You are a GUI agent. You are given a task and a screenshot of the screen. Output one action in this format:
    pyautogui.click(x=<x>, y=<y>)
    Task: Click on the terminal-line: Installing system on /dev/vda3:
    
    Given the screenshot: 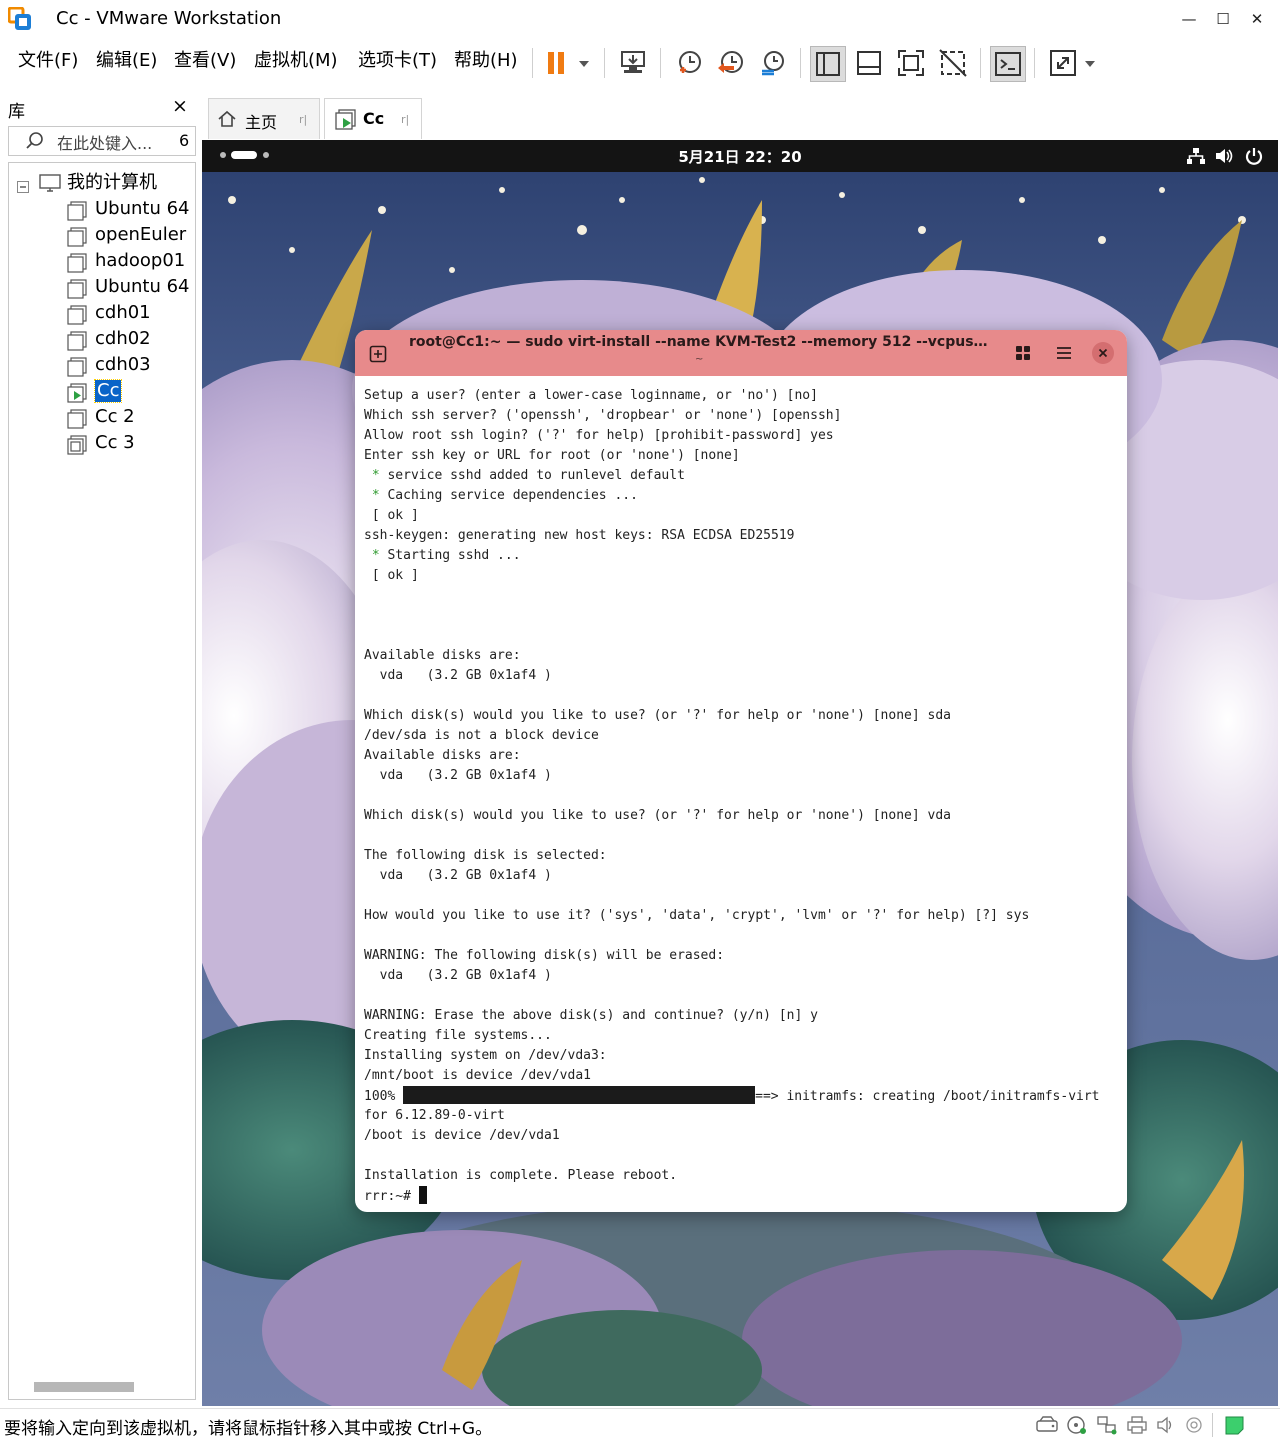 What is the action you would take?
    pyautogui.click(x=485, y=1055)
    